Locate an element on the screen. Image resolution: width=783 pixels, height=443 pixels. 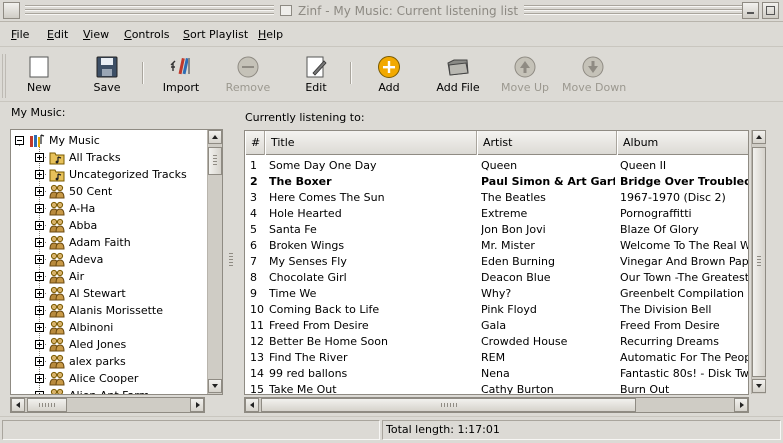
cell-artist: Cathy Burton is located at coordinates (517, 389).